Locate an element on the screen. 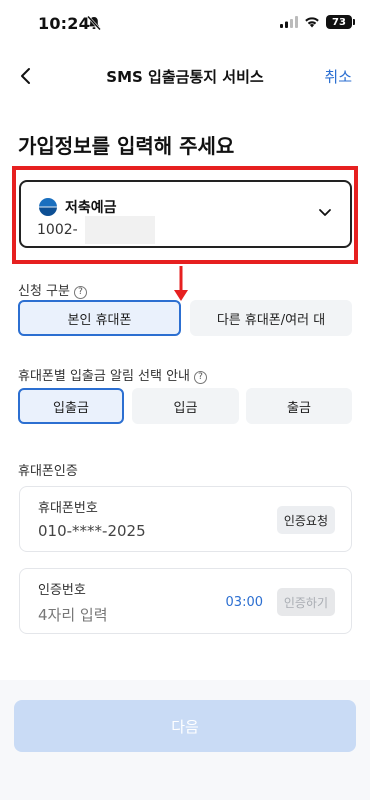  phone-number-value: 010-****-2025 is located at coordinates (92, 531).